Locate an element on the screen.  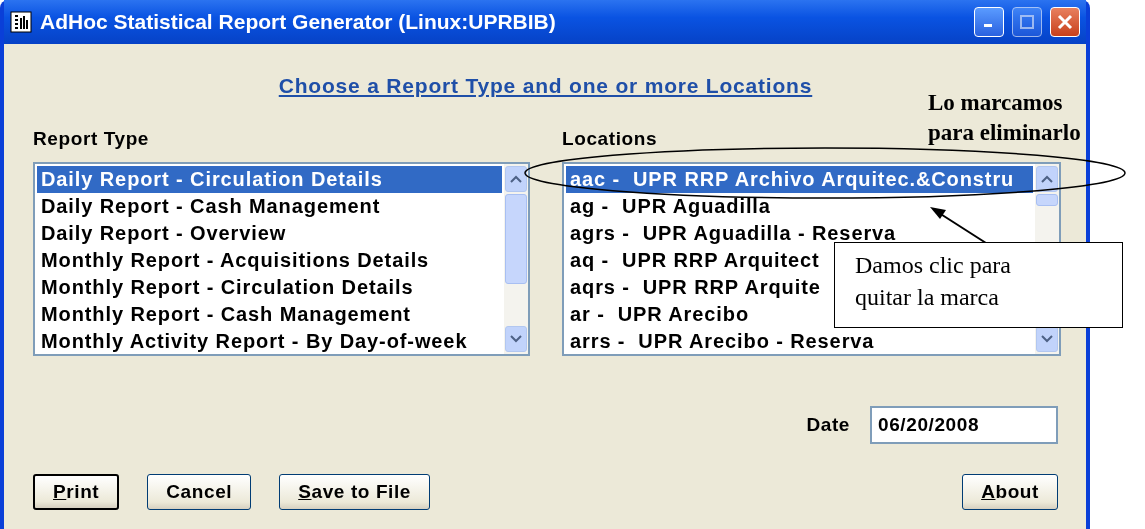
dialog-button: Save to File is located at coordinates (355, 492).